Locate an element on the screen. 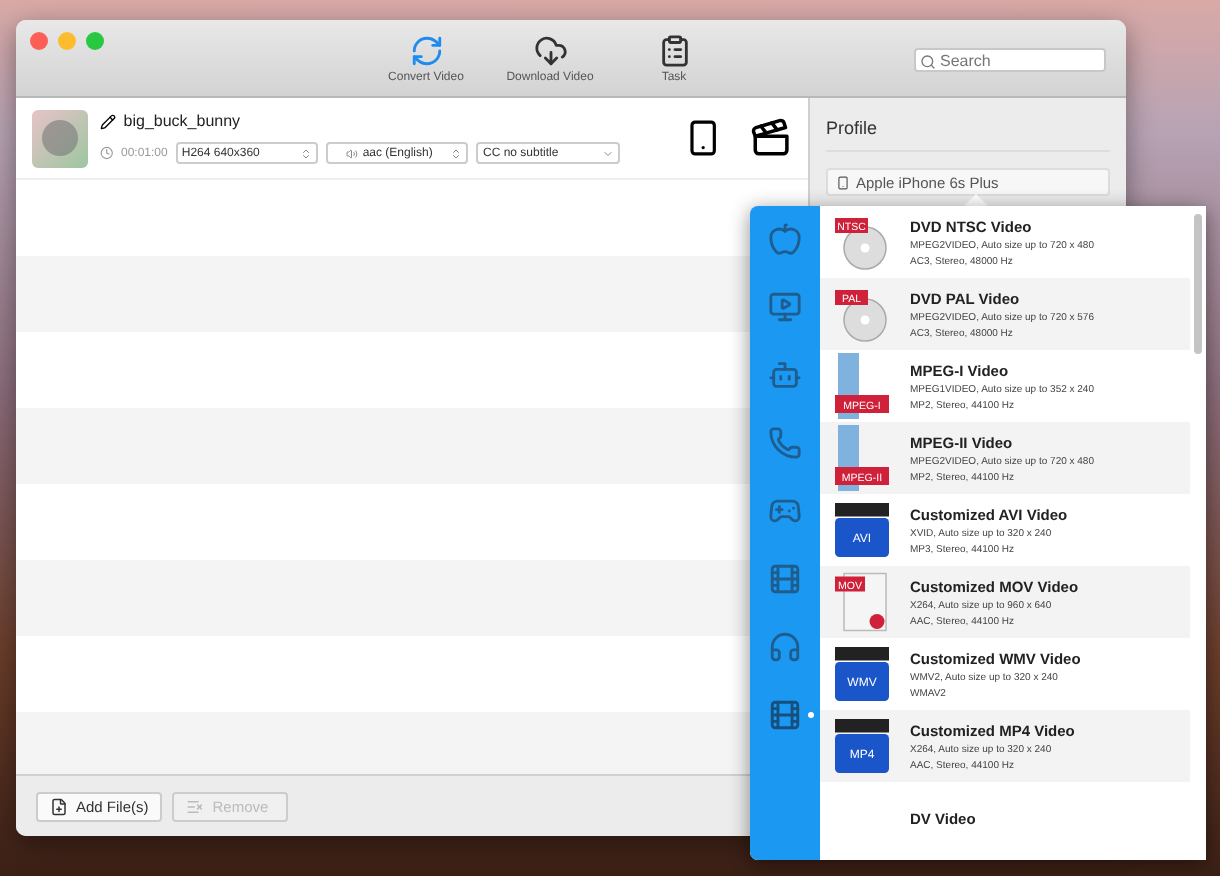  apple-icon is located at coordinates (785, 239).